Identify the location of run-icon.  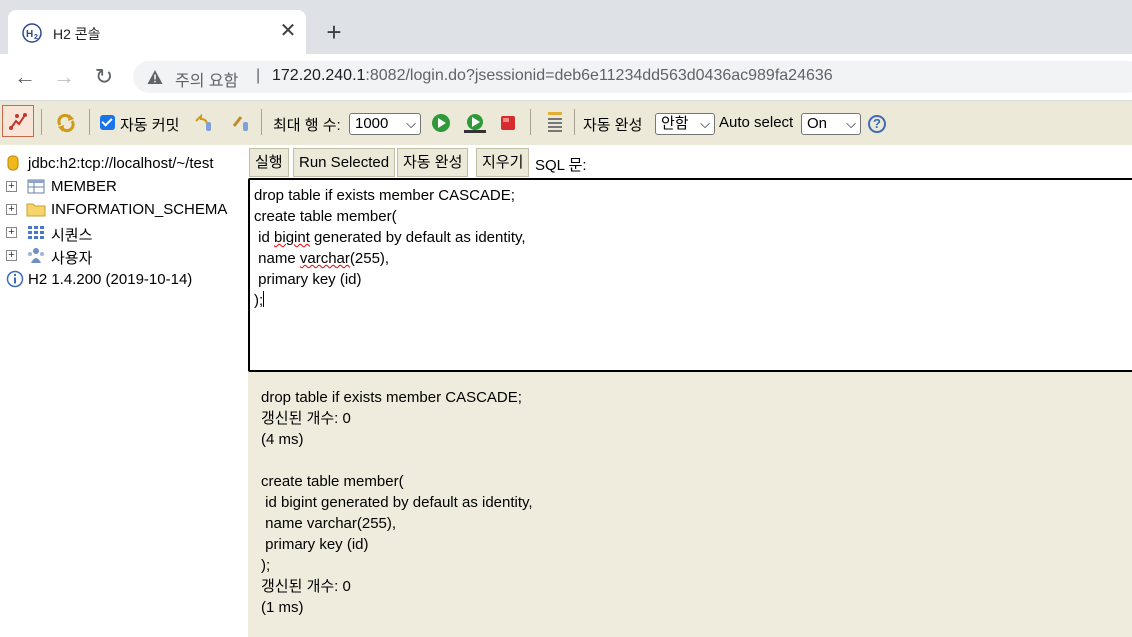
(441, 123).